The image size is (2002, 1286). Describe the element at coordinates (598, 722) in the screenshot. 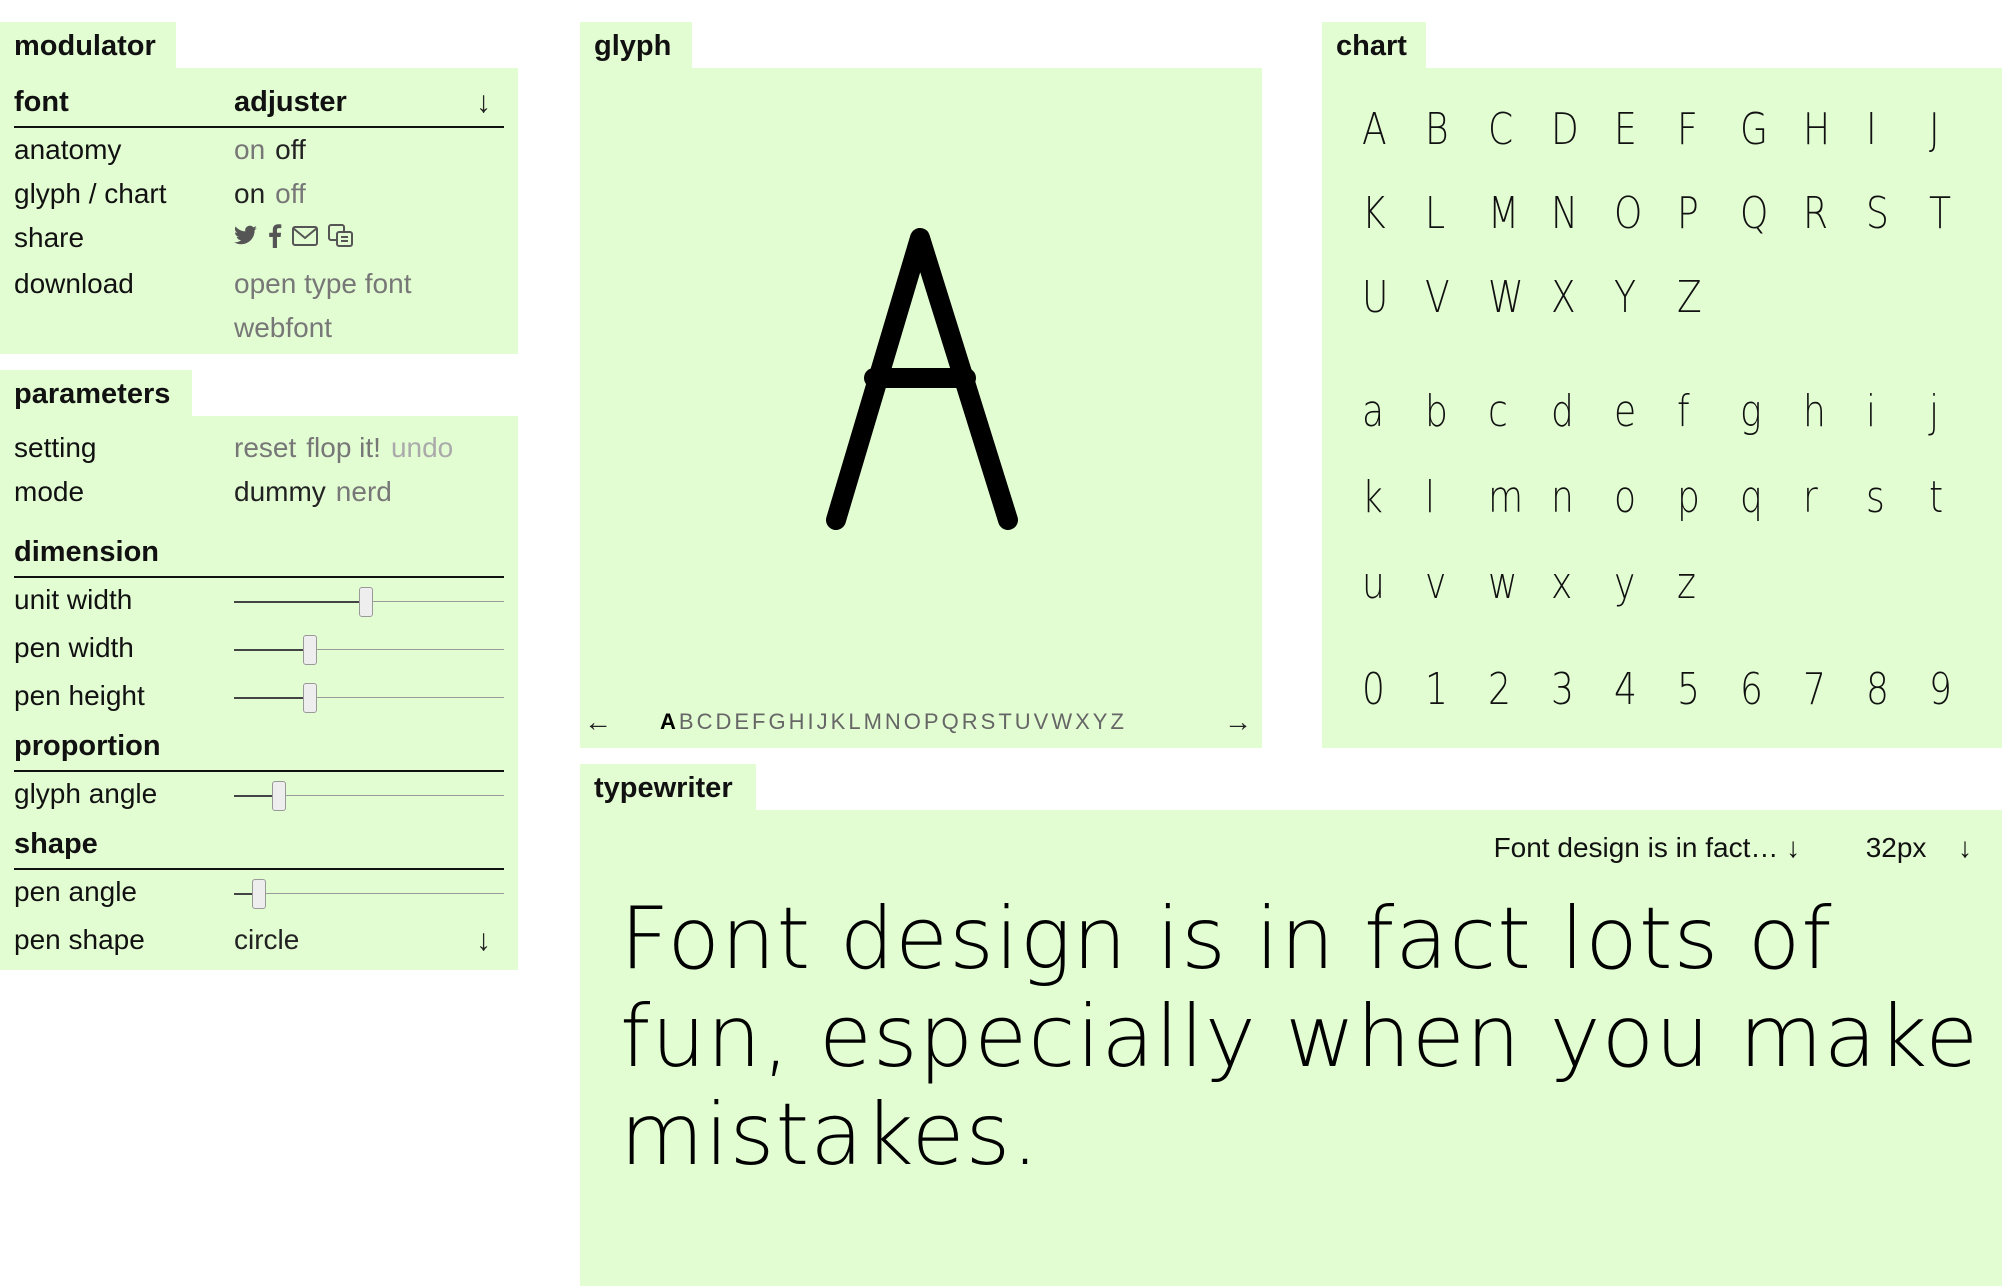

I see `glyph-prev-arrow: ←` at that location.